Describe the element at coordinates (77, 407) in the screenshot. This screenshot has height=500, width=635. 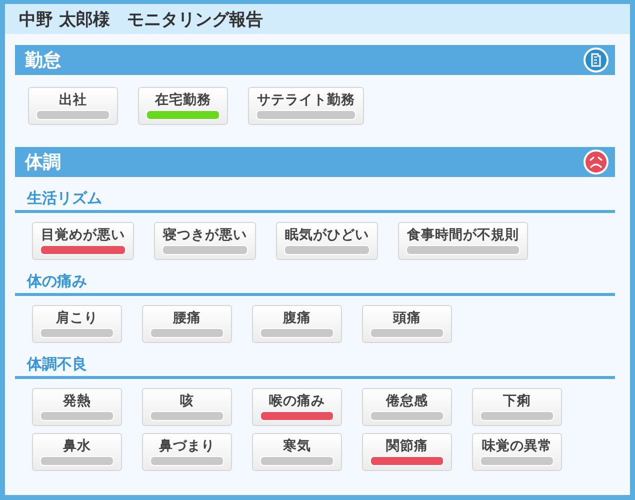
I see `toggle-button: 発熱` at that location.